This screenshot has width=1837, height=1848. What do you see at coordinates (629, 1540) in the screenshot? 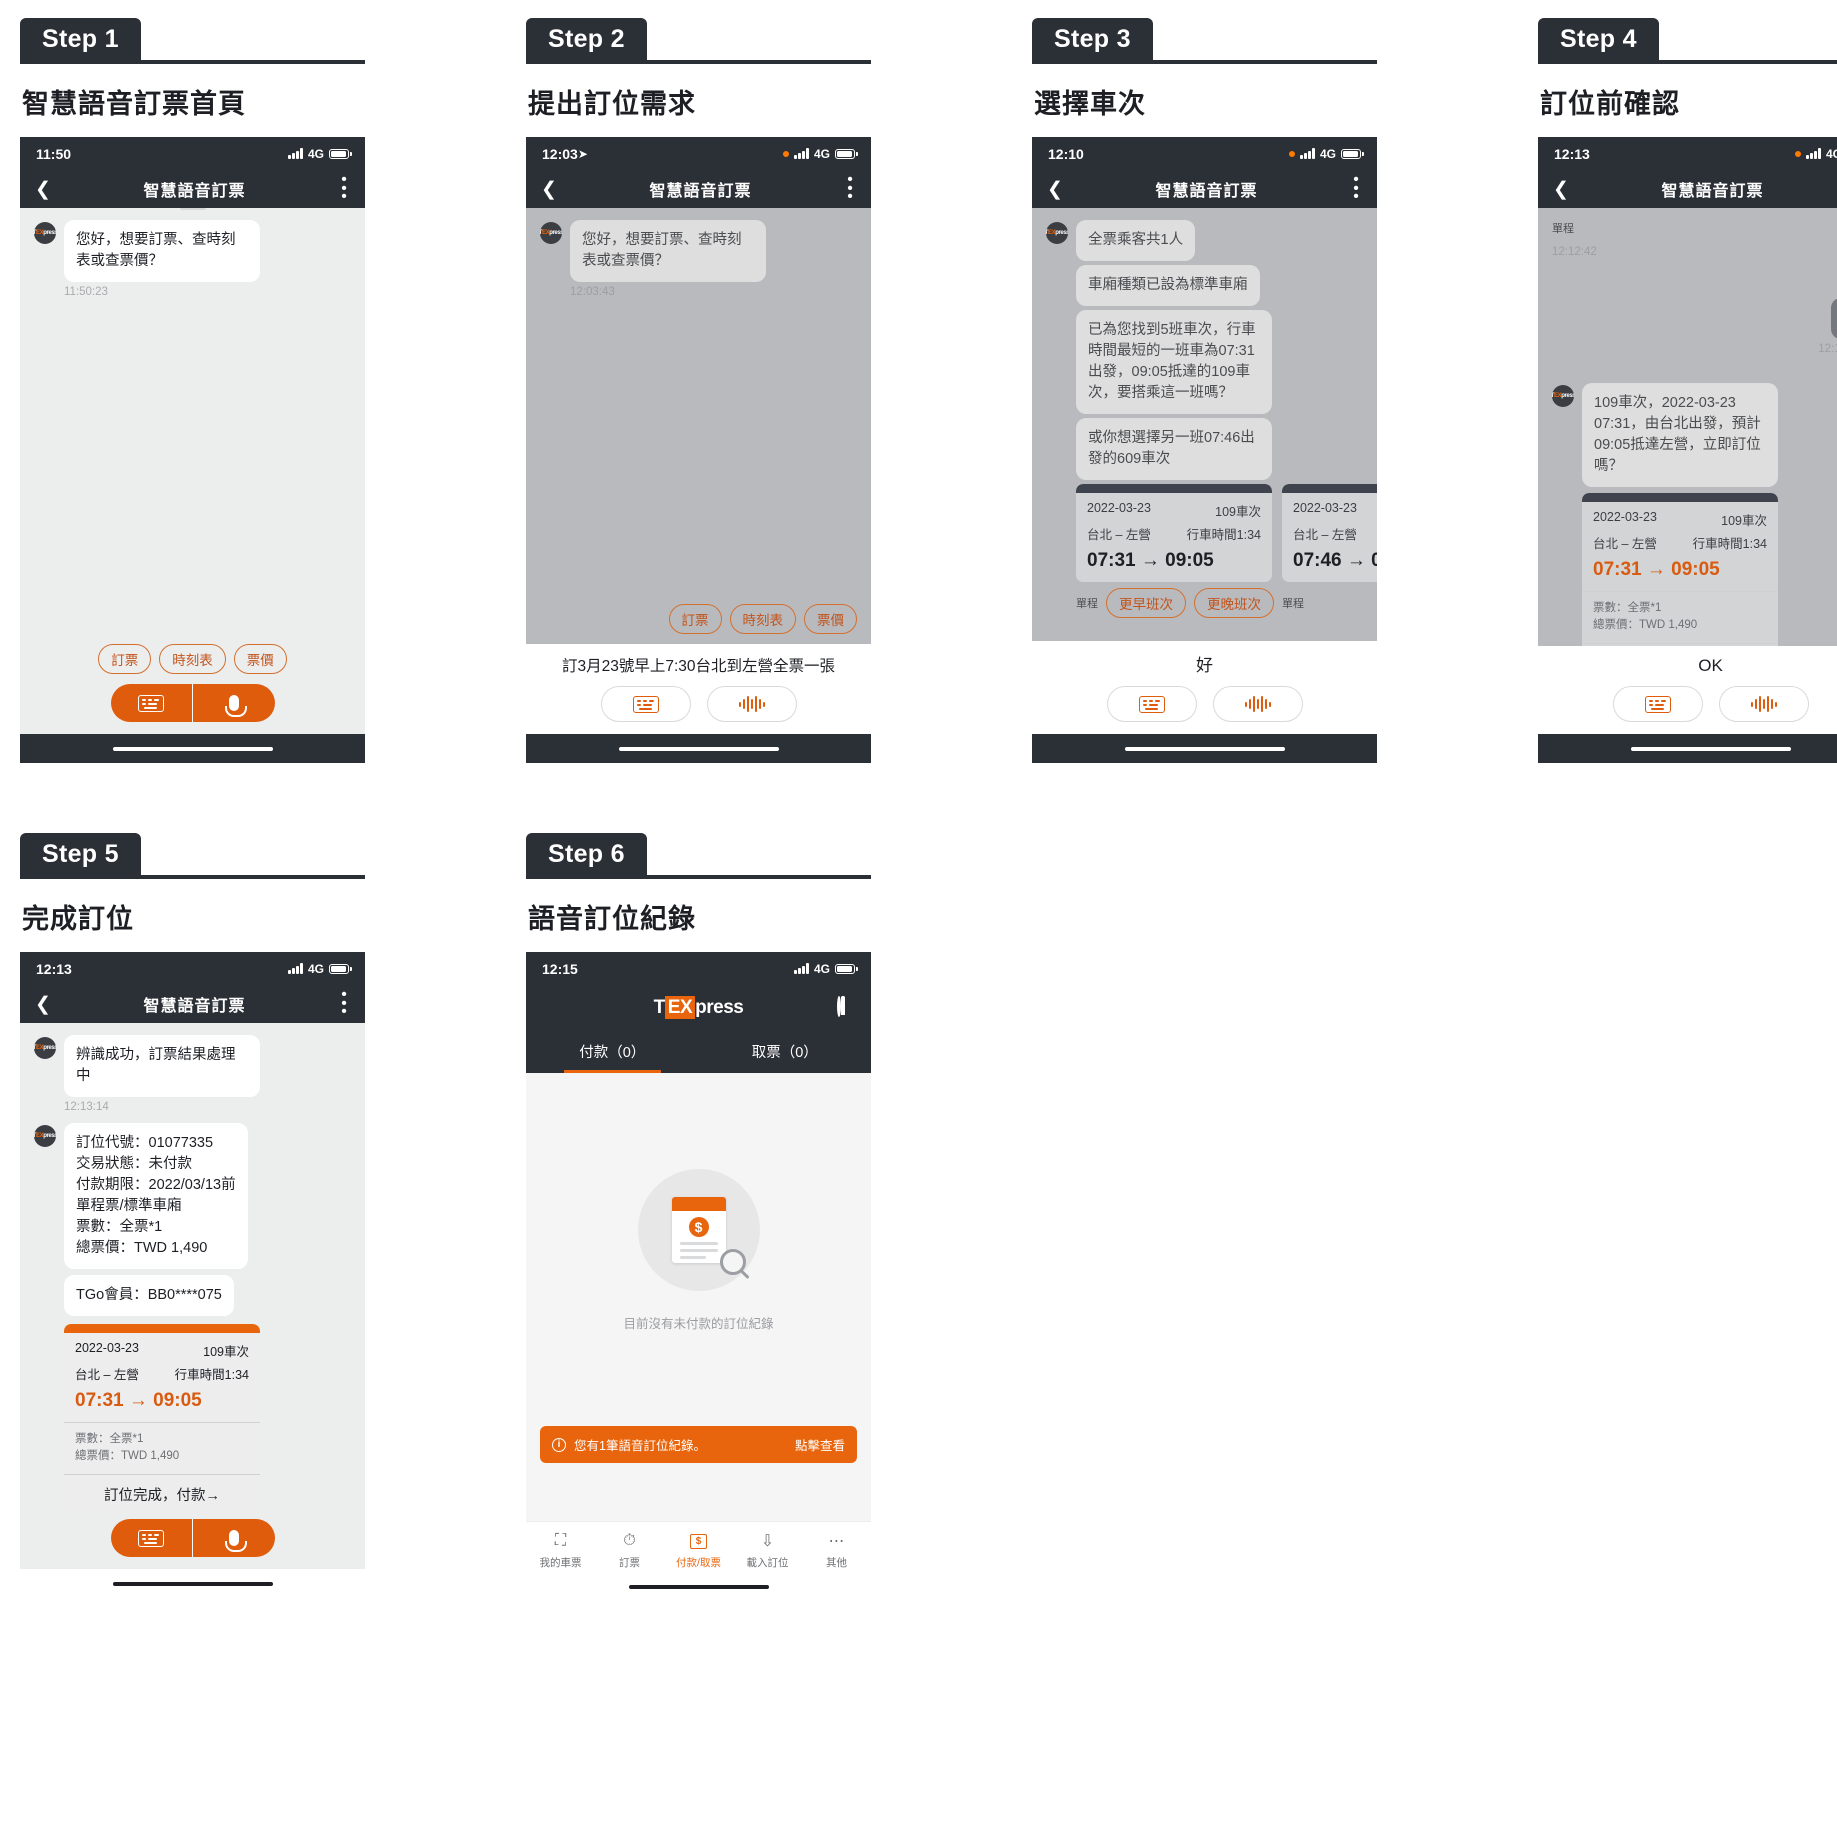
I see `booking-icon: ⏱` at bounding box center [629, 1540].